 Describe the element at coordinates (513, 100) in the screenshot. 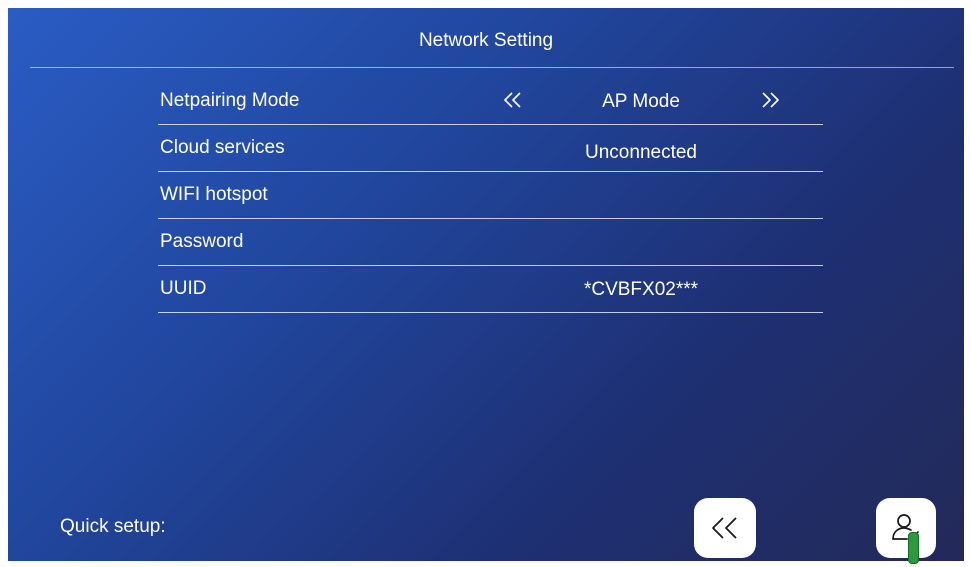

I see `mode-prev-arrow-icon` at that location.